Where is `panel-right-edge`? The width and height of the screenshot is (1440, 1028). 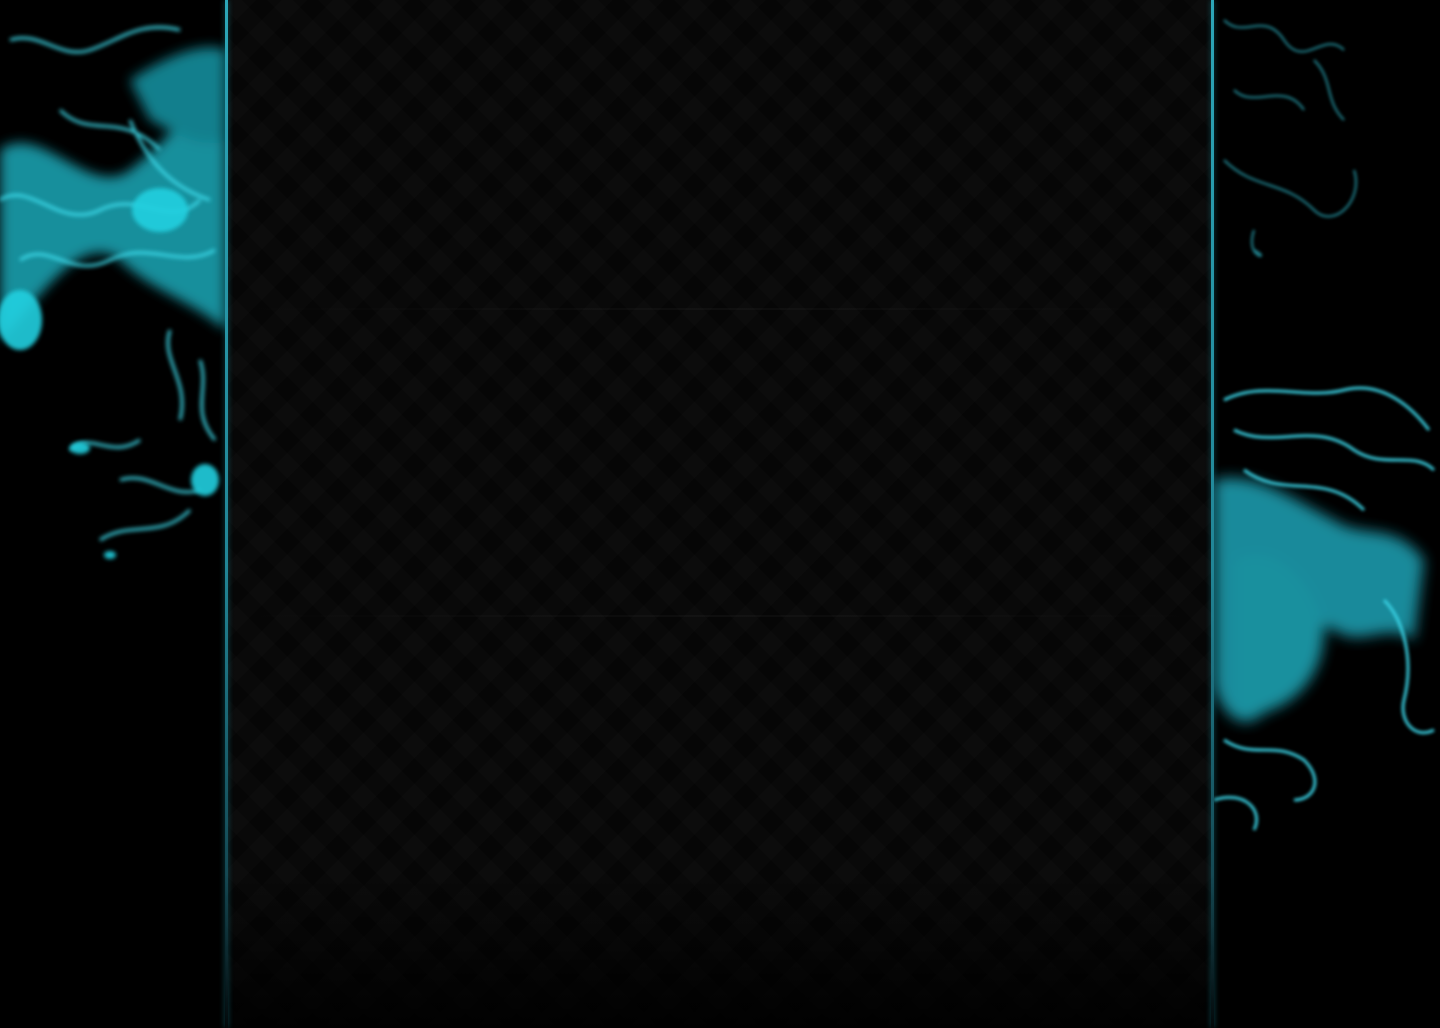
panel-right-edge is located at coordinates (1212, 514).